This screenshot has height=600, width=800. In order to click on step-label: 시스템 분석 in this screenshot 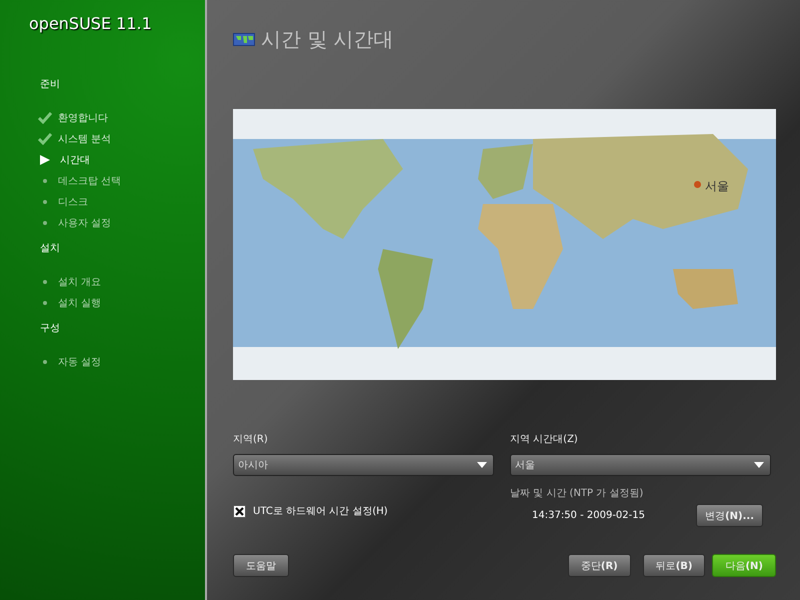, I will do `click(85, 139)`.